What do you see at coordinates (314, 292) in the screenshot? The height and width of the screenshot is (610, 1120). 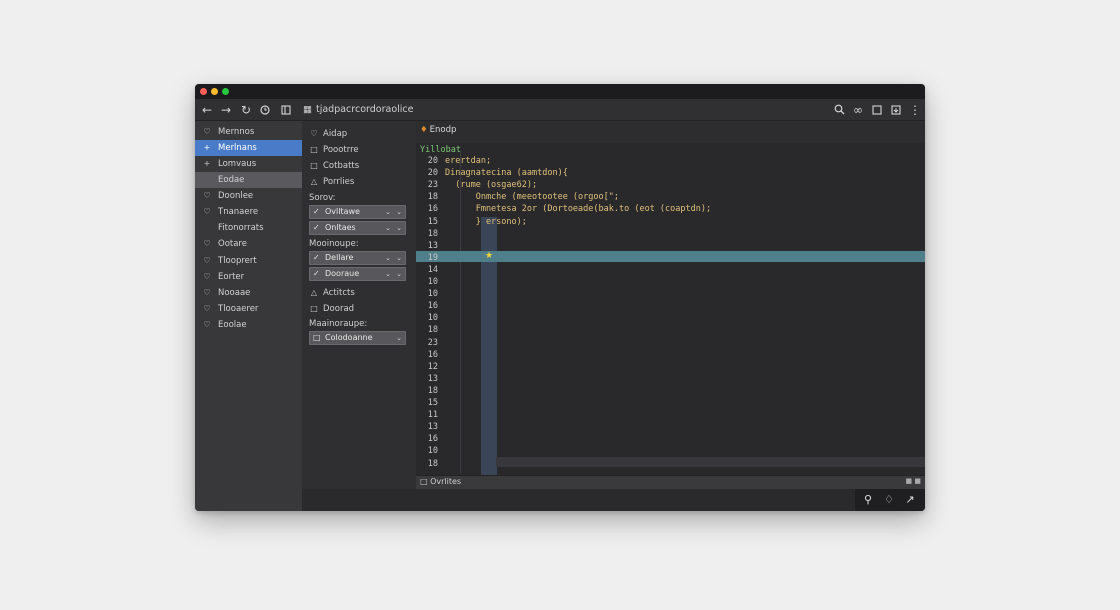 I see `triangle-icon: △` at bounding box center [314, 292].